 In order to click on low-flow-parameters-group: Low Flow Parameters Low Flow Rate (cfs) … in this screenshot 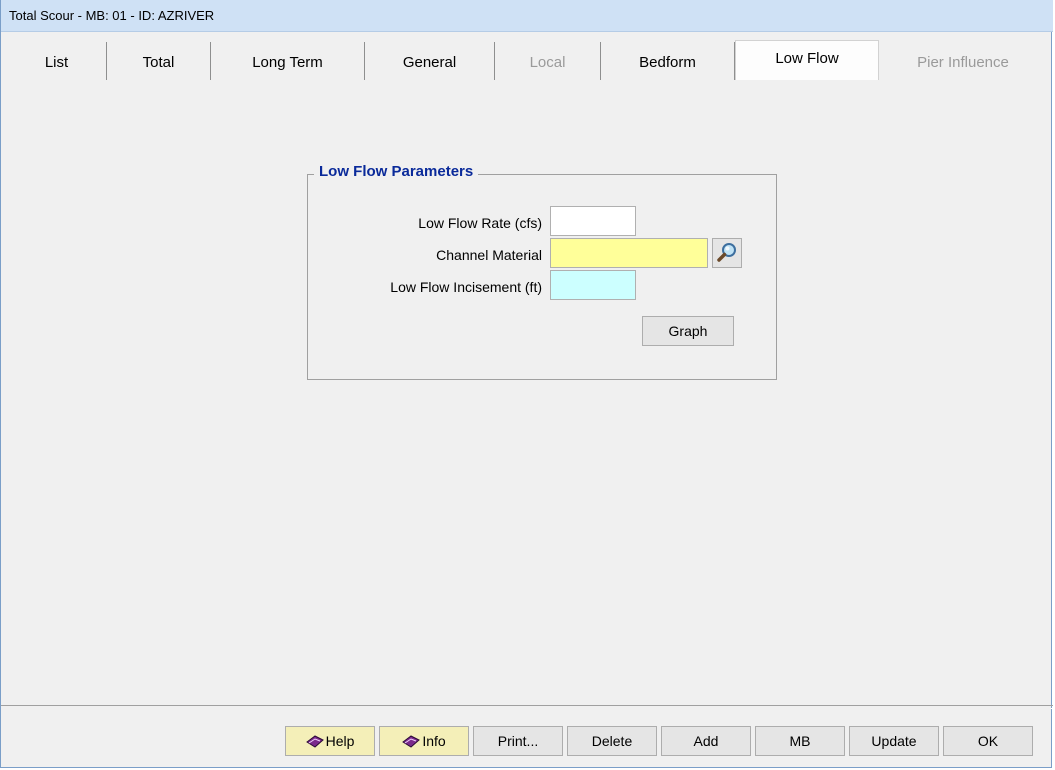, I will do `click(542, 271)`.